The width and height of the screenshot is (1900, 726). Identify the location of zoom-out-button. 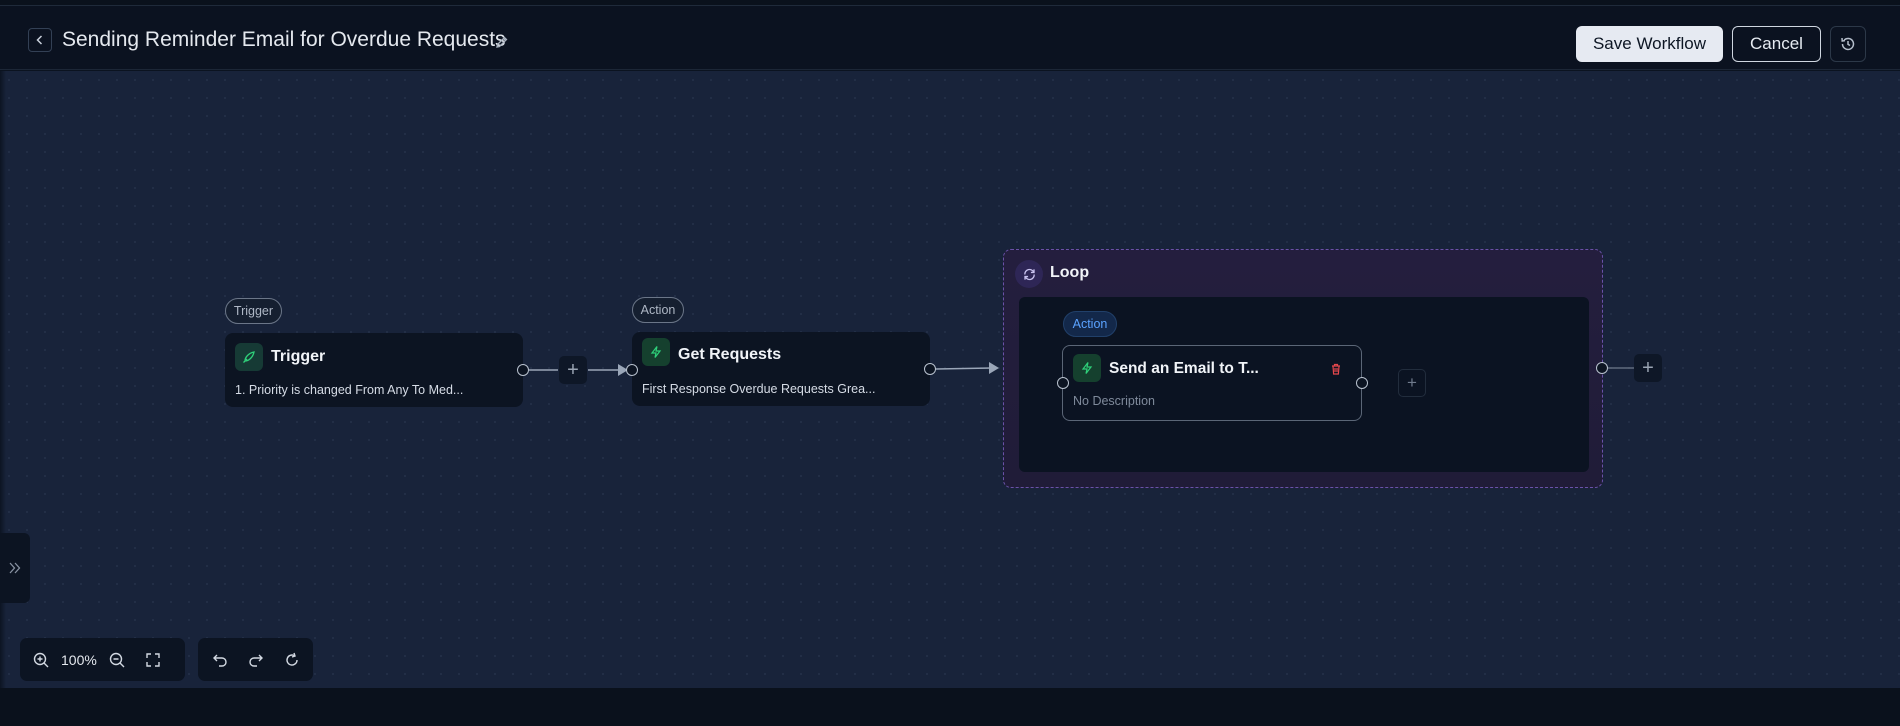
(117, 660).